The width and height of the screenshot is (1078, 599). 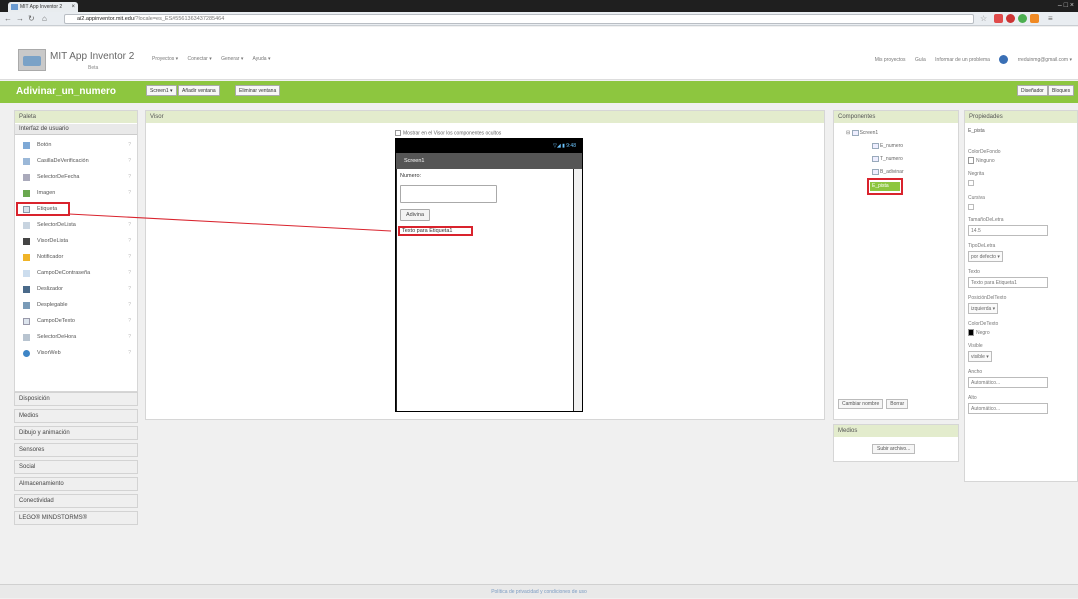 What do you see at coordinates (983, 308) in the screenshot?
I see `prop-posicion-select: izquierda ▾` at bounding box center [983, 308].